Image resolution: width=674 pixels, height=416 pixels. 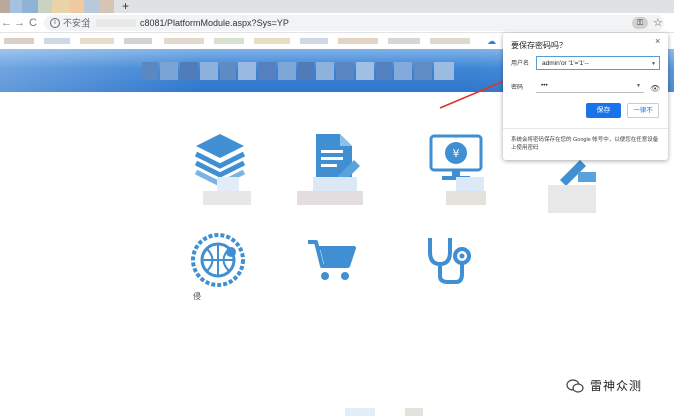 I want to click on key-icon: ⚿, so click(x=640, y=23).